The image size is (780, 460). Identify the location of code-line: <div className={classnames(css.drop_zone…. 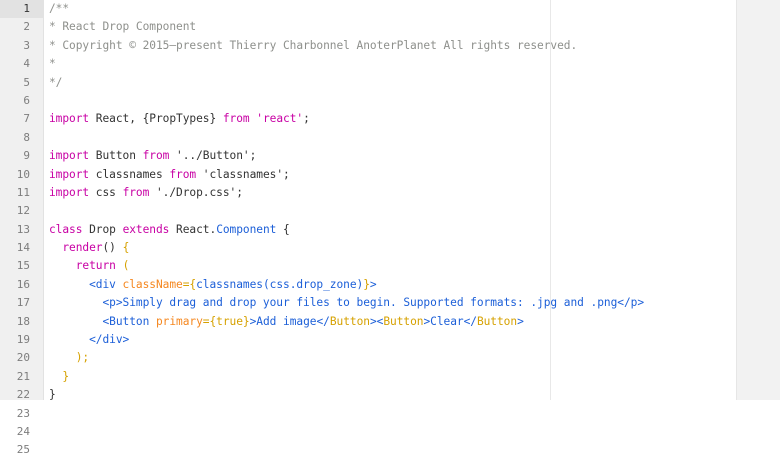
(390, 285).